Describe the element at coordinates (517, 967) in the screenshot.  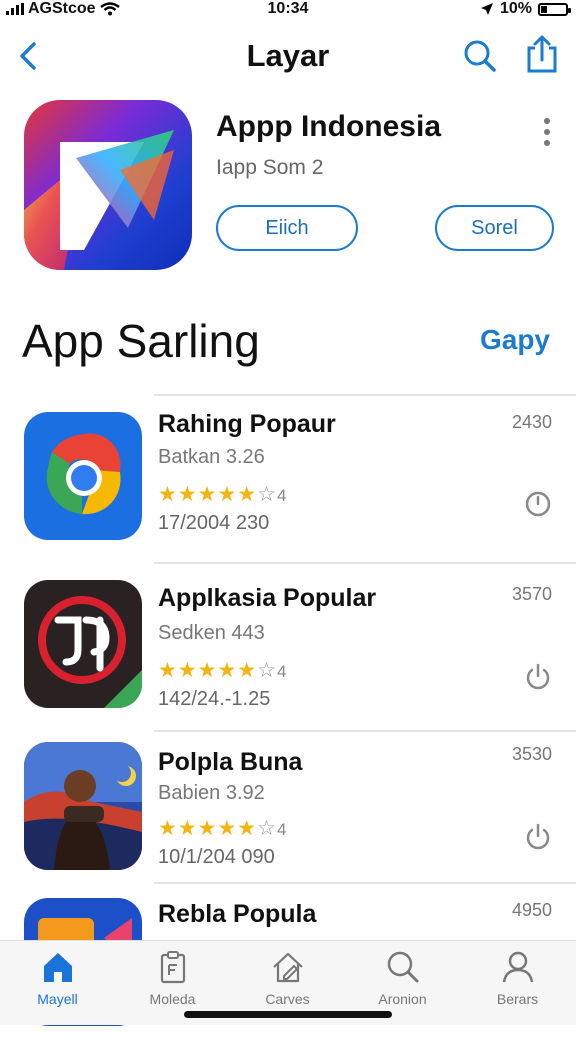
I see `person-icon` at that location.